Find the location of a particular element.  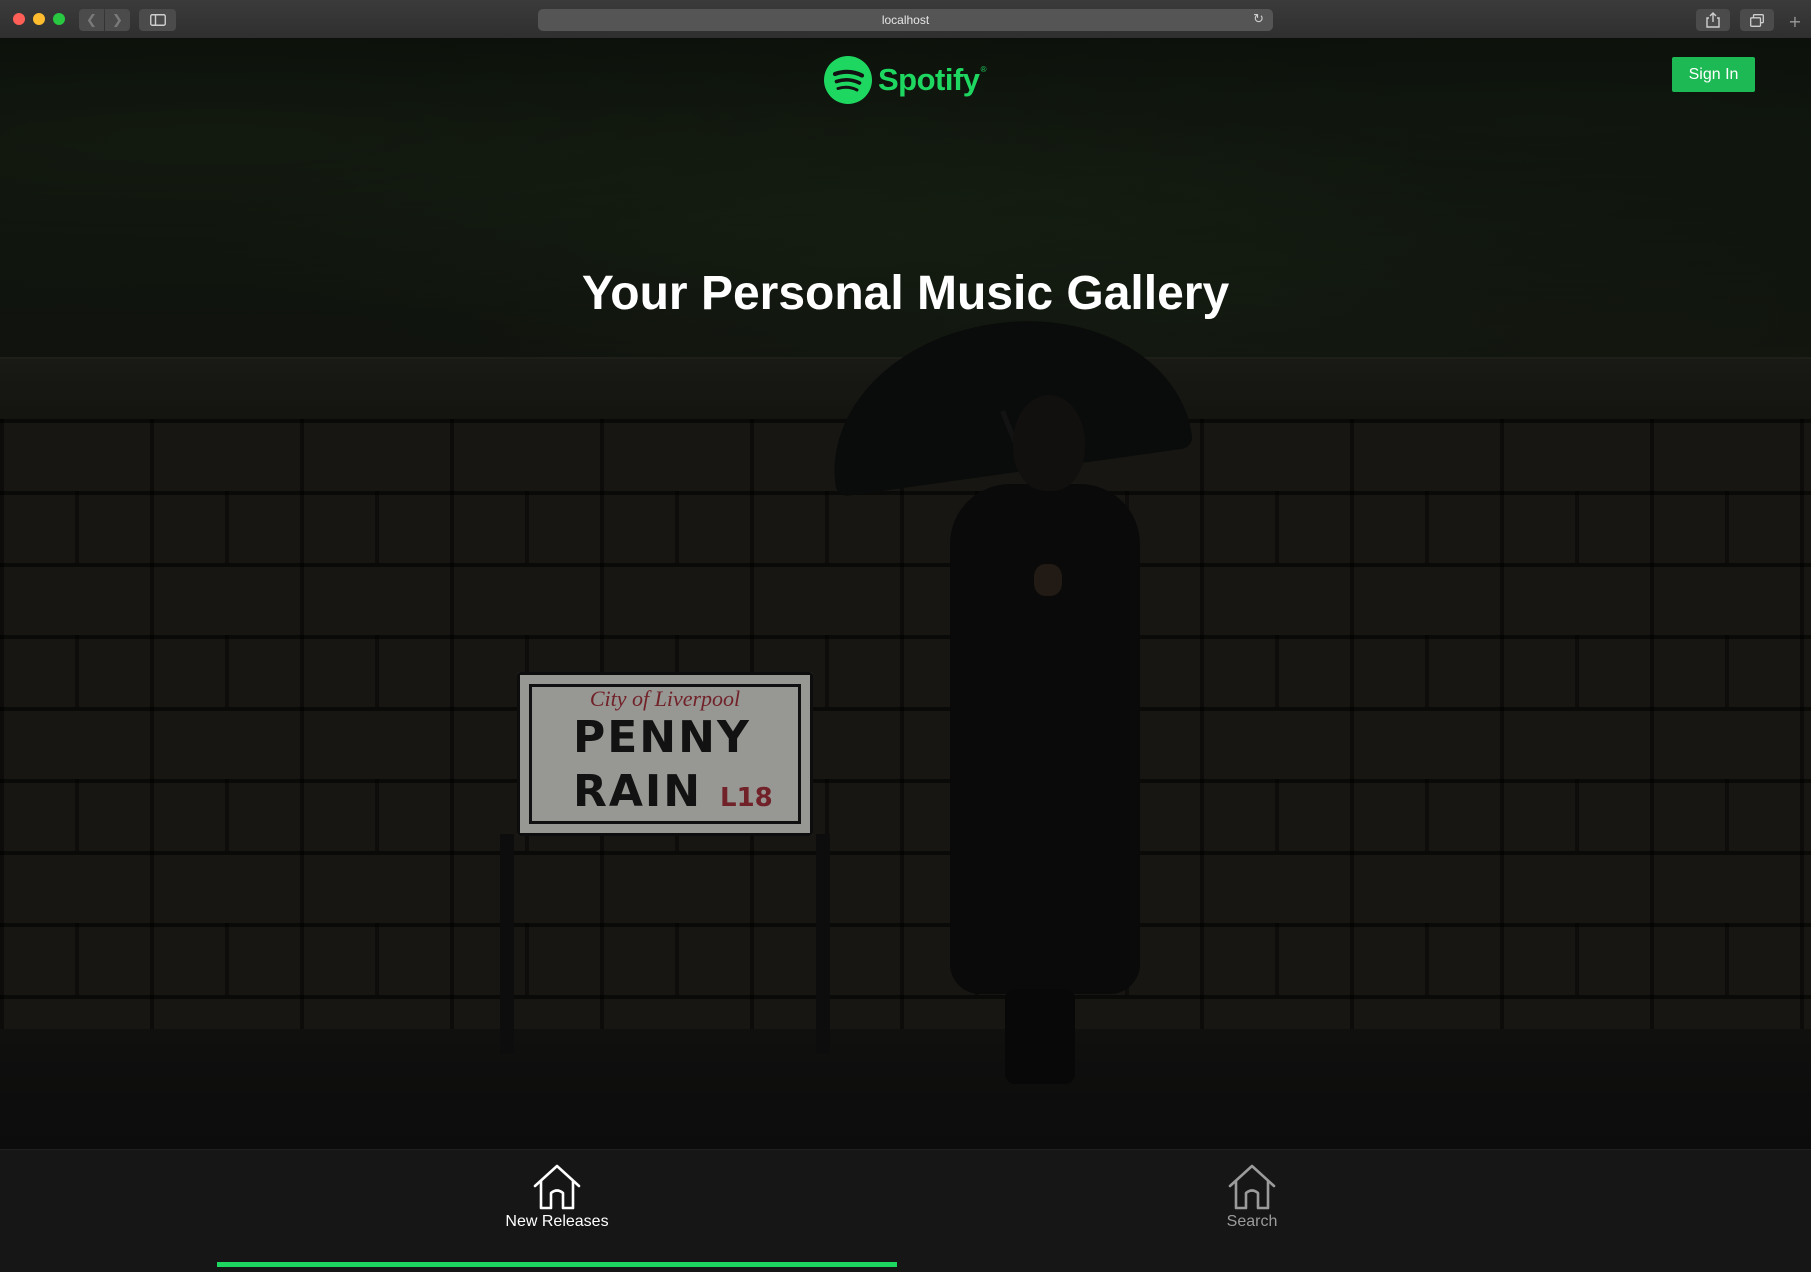

new-tab-icon: + is located at coordinates (1795, 22).